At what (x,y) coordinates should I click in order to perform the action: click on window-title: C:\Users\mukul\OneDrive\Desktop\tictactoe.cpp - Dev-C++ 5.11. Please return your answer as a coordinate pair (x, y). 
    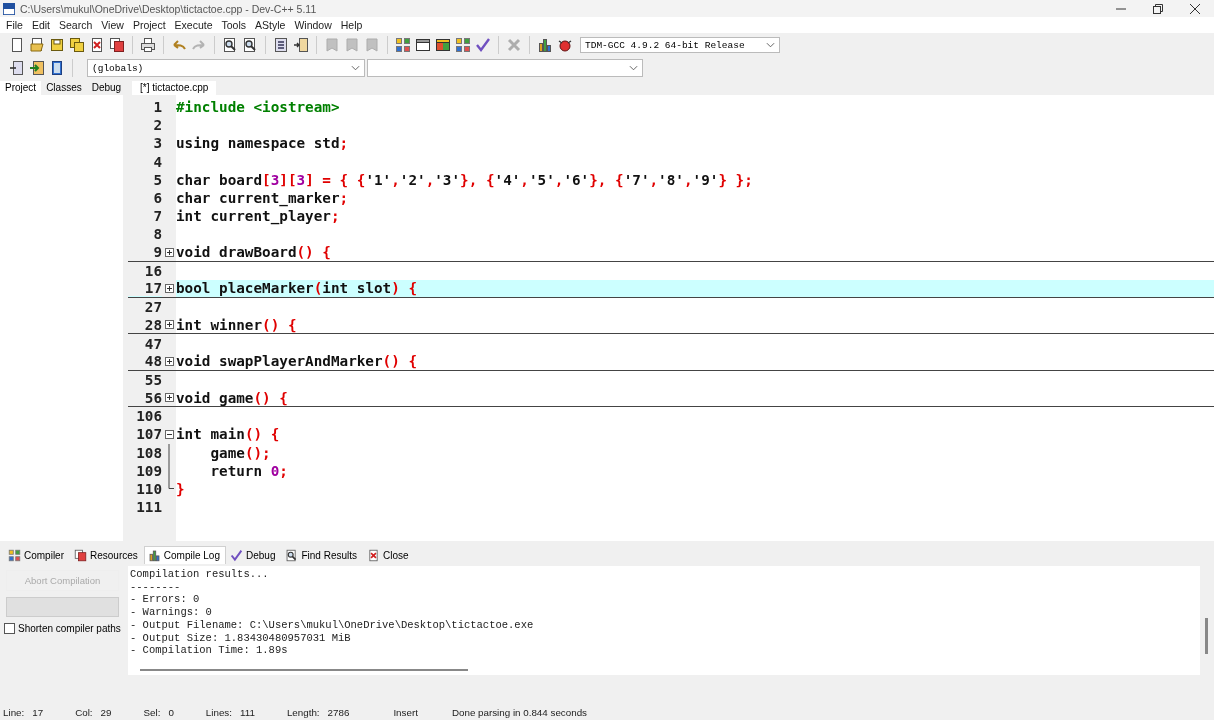
    Looking at the image, I should click on (169, 8).